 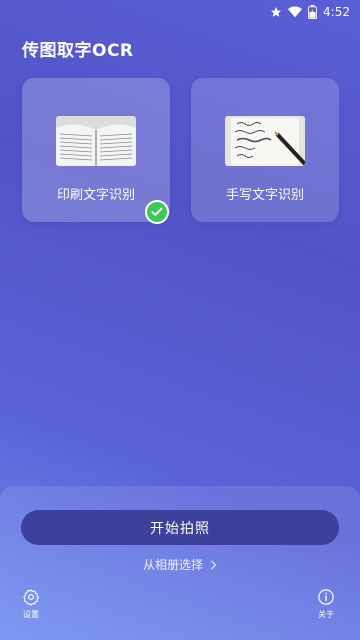 What do you see at coordinates (295, 12) in the screenshot?
I see `wifi-icon` at bounding box center [295, 12].